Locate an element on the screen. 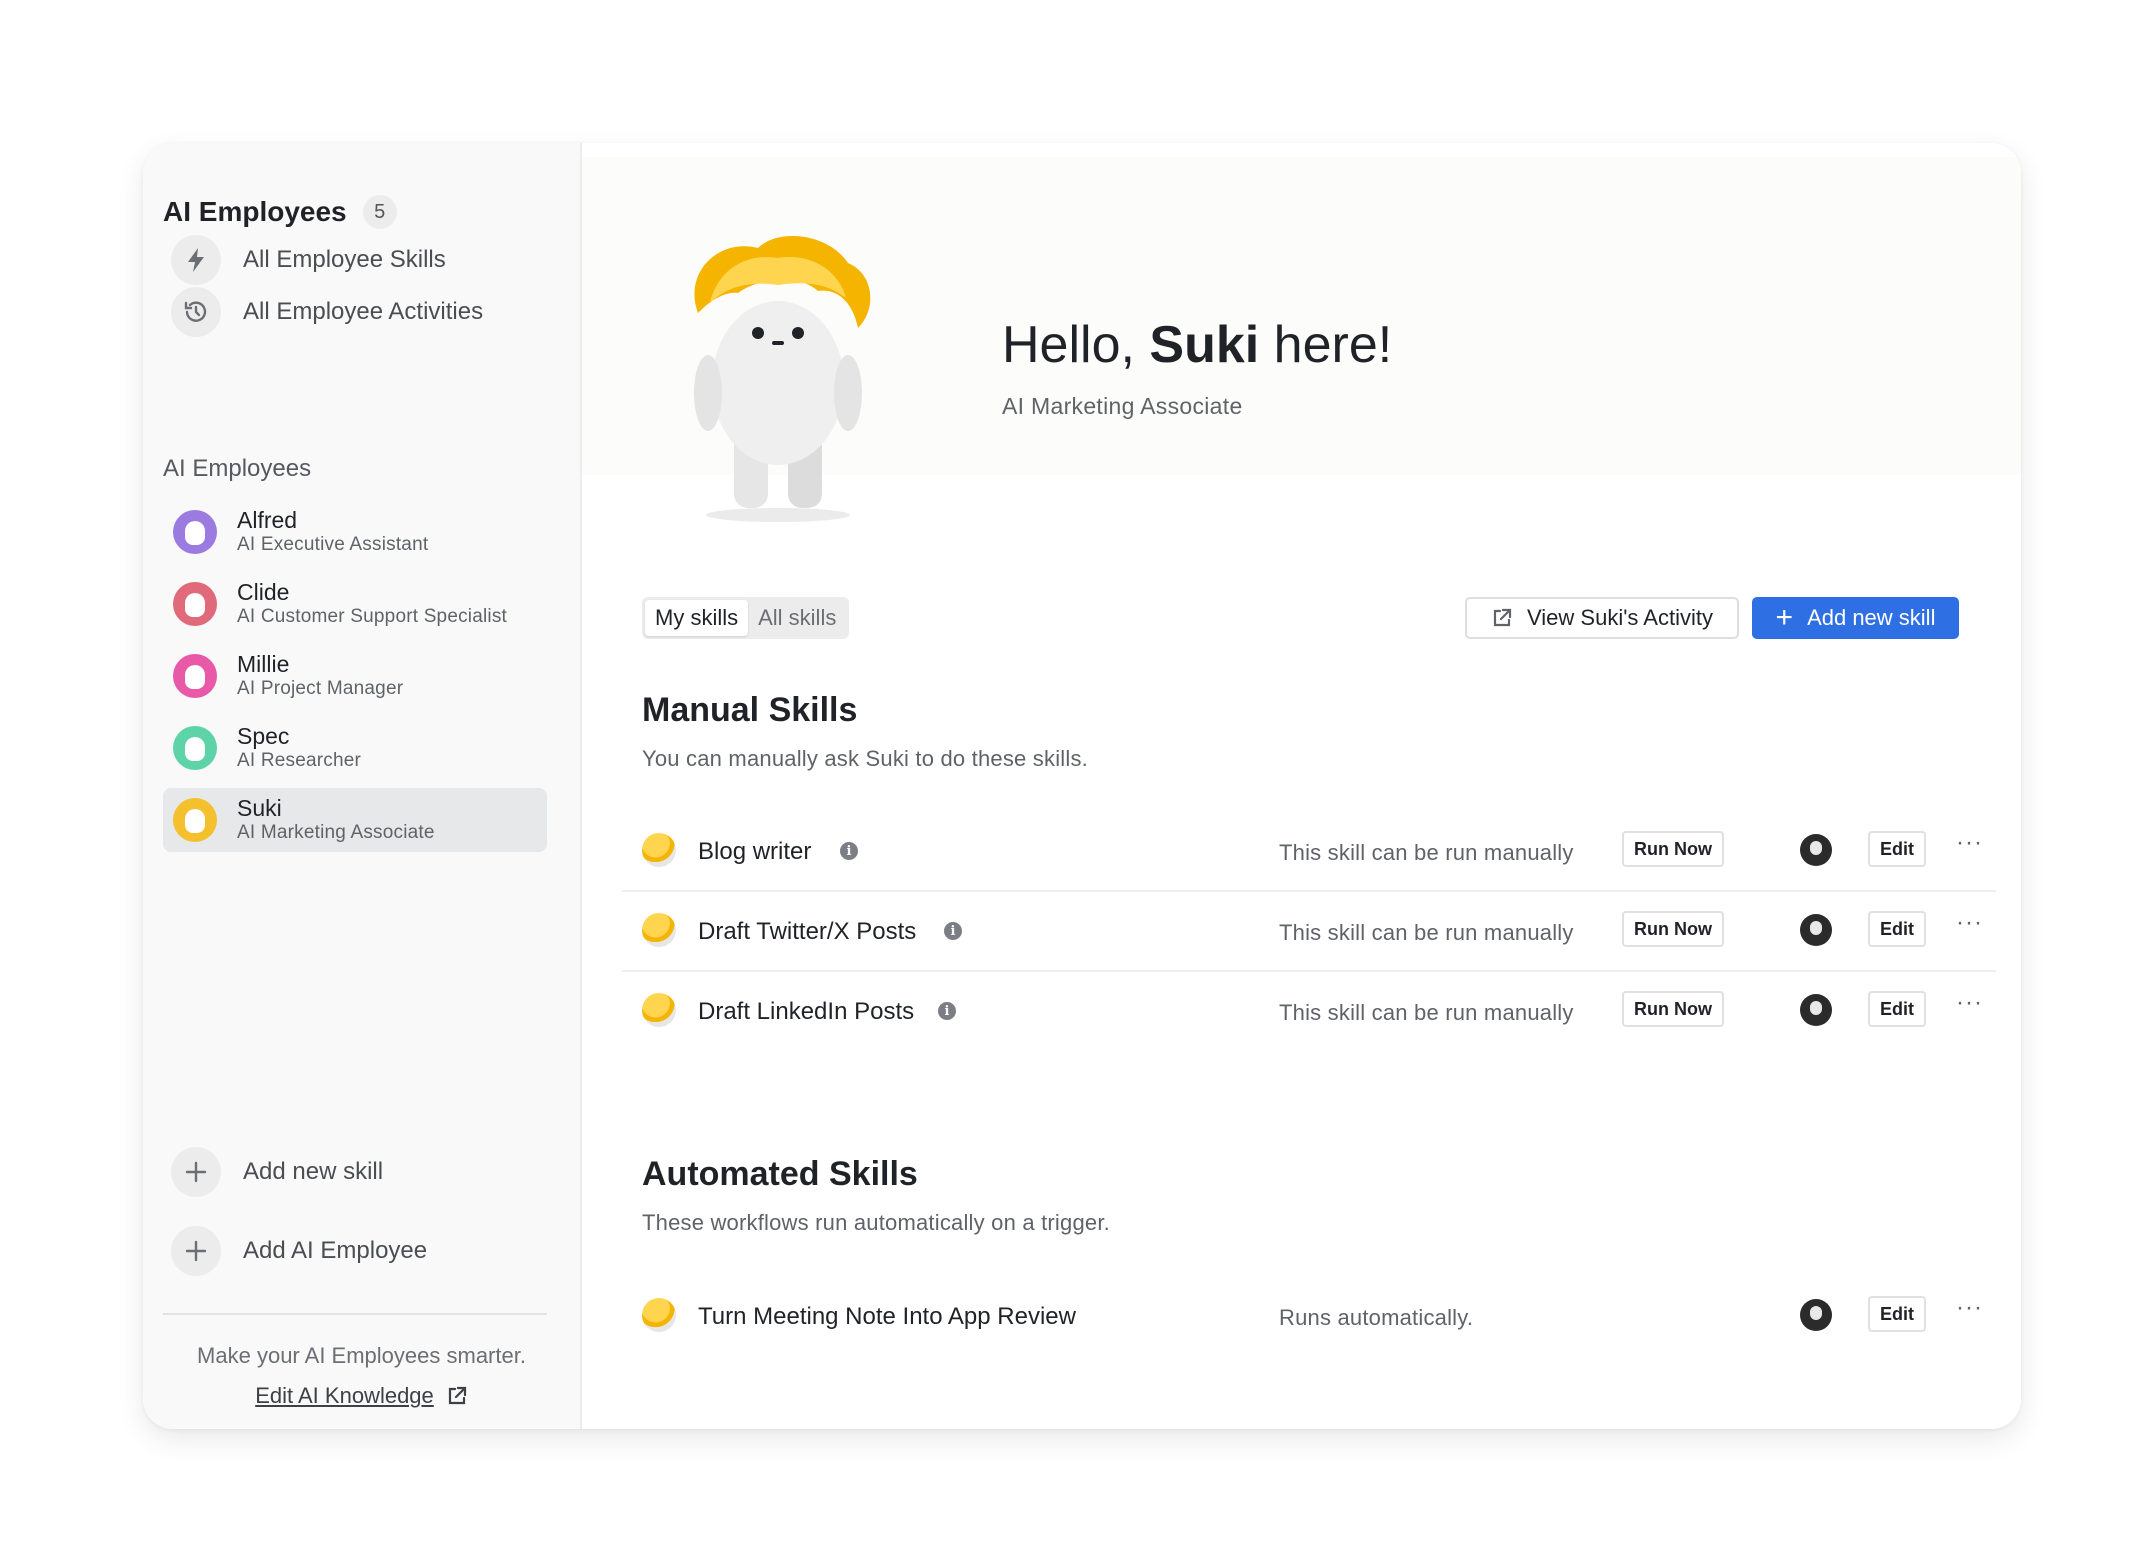 Image resolution: width=2154 pixels, height=1566 pixels. tab-my-skills: My skills is located at coordinates (697, 618).